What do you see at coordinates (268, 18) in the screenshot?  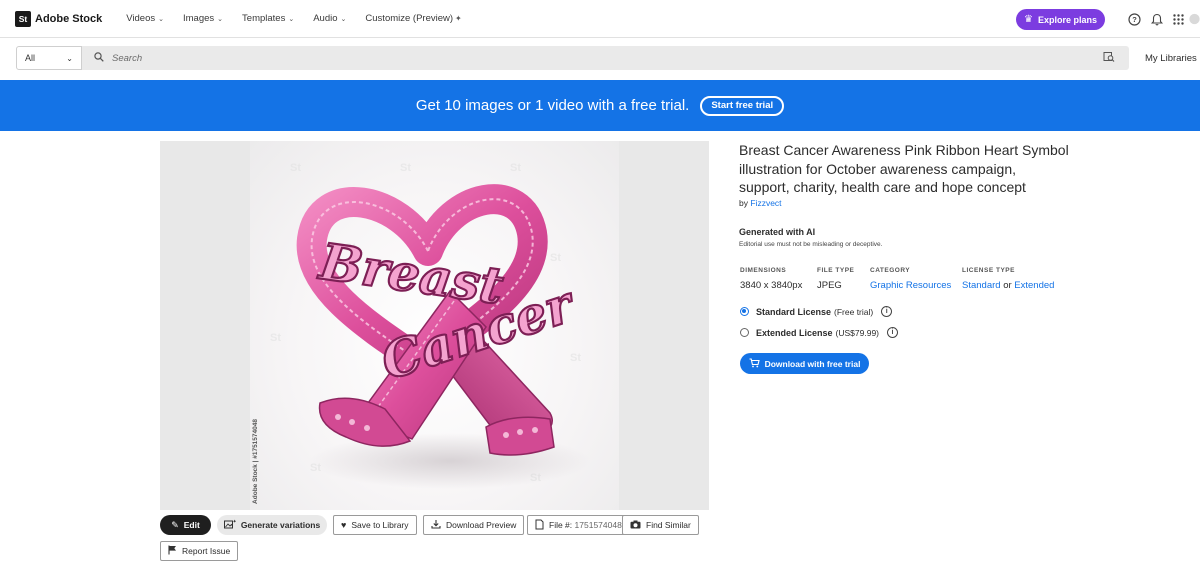 I see `nav-item-templates: Templates ⌄` at bounding box center [268, 18].